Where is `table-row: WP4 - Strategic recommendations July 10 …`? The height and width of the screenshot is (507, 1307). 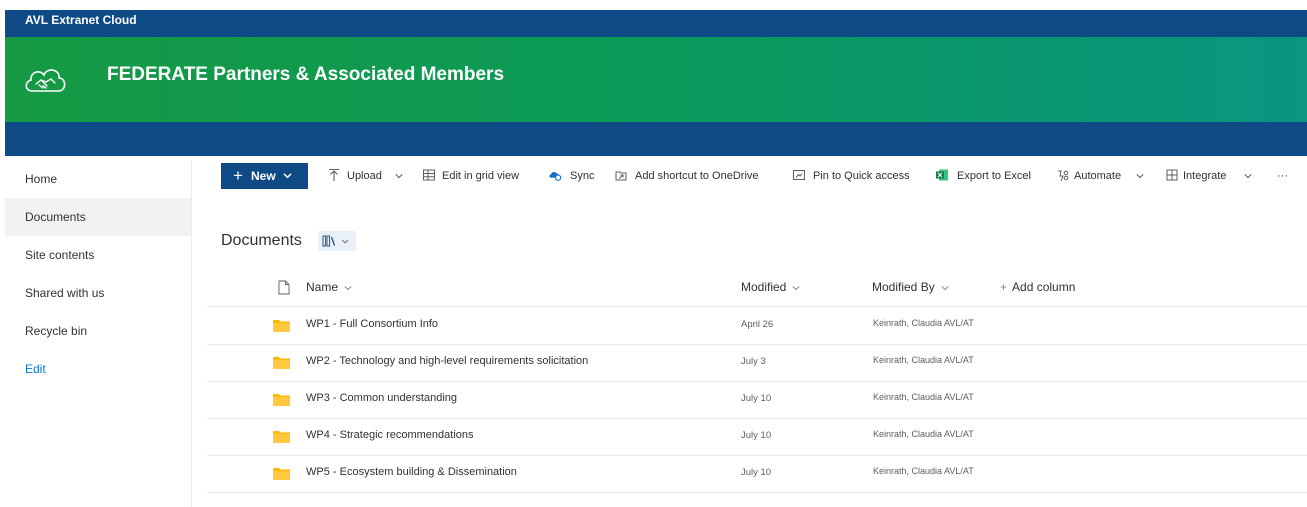 table-row: WP4 - Strategic recommendations July 10 … is located at coordinates (757, 437).